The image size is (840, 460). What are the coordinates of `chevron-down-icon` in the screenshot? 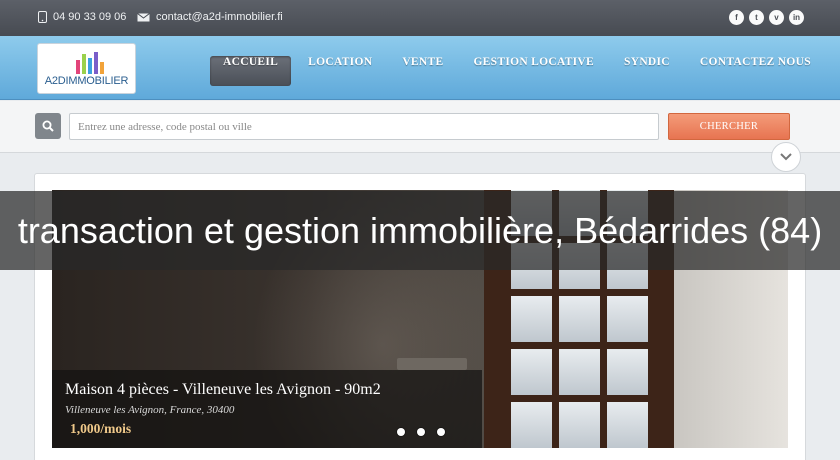 It's located at (786, 157).